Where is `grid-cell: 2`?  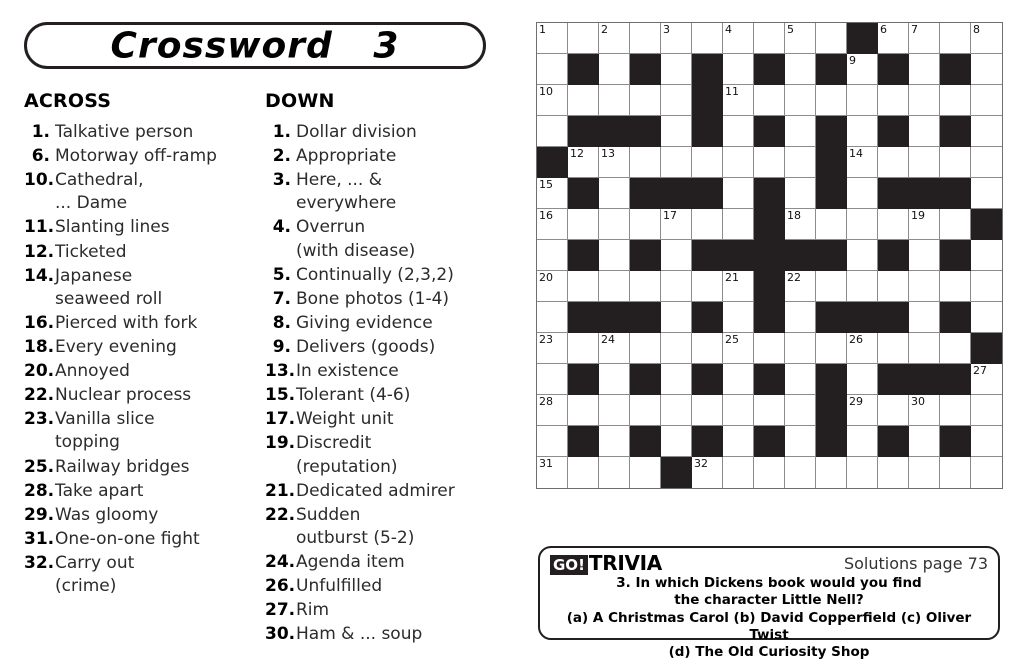
grid-cell: 2 is located at coordinates (614, 38).